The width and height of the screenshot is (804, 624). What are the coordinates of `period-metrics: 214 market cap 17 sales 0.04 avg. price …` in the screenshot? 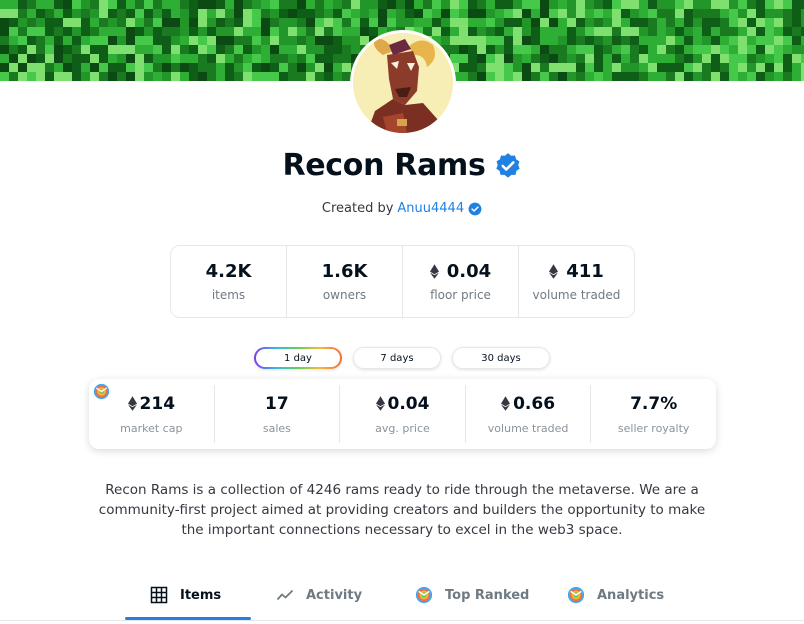 It's located at (402, 414).